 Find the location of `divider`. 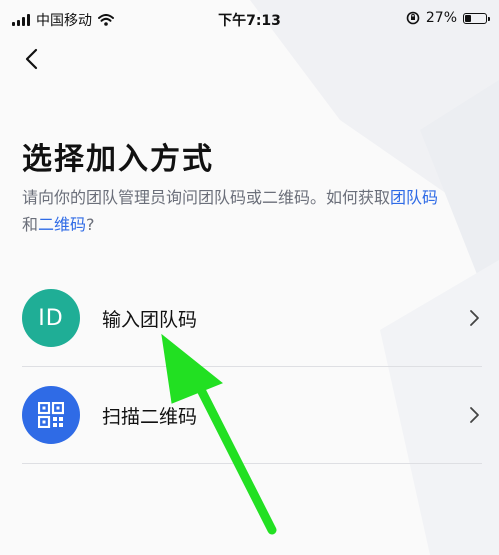

divider is located at coordinates (252, 463).